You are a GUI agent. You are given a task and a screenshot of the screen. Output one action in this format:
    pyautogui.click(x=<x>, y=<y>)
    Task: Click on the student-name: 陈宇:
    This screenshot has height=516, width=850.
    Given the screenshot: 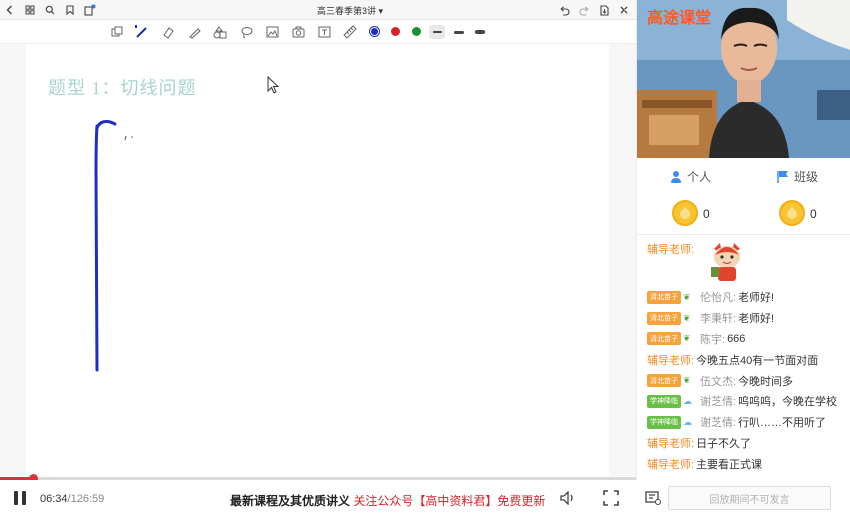 What is the action you would take?
    pyautogui.click(x=713, y=339)
    